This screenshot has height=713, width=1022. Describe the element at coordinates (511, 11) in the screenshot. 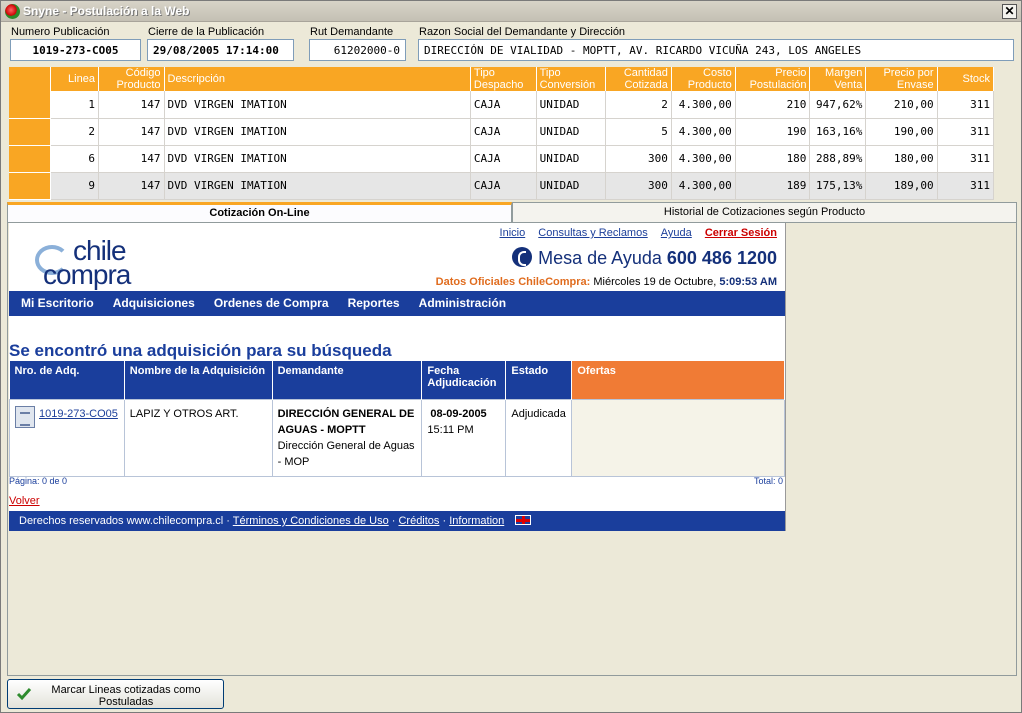

I see `title-bar: Snyne - Postulación a la Web ✕` at that location.